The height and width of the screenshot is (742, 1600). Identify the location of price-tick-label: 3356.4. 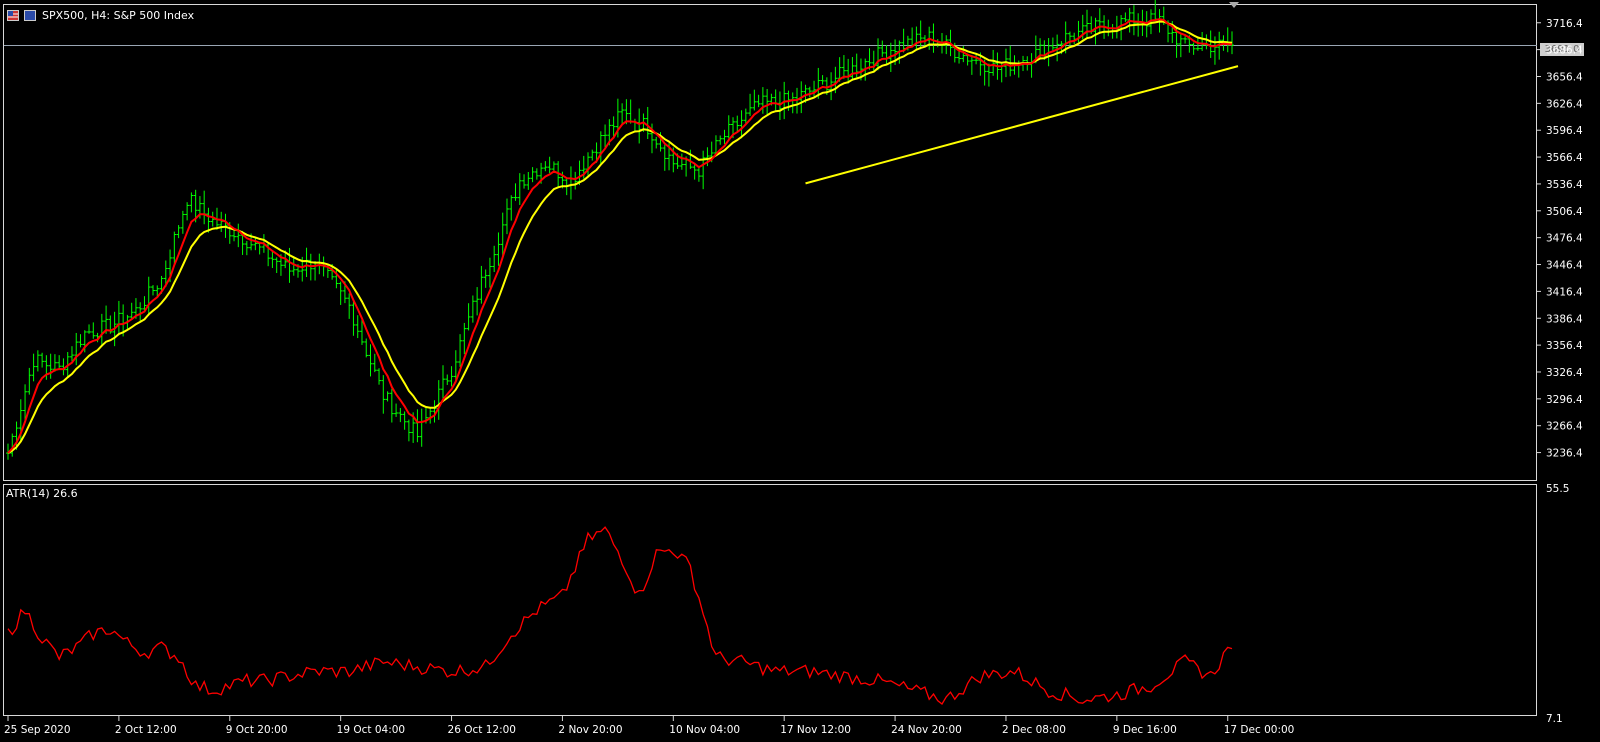
(1564, 346).